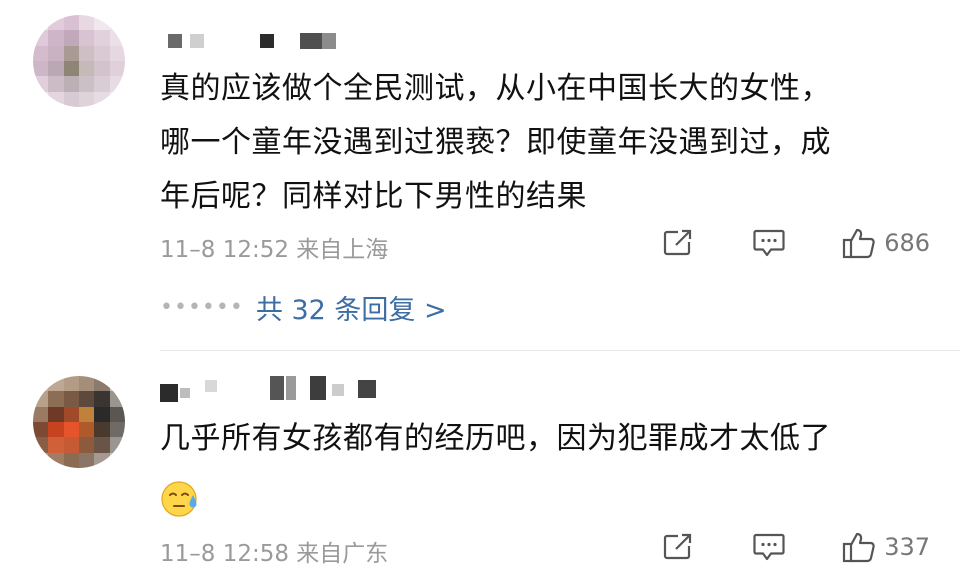  What do you see at coordinates (495, 438) in the screenshot?
I see `comment-text-line: 几乎所有女孩都有的经历吧，因为犯罪成才太低了` at bounding box center [495, 438].